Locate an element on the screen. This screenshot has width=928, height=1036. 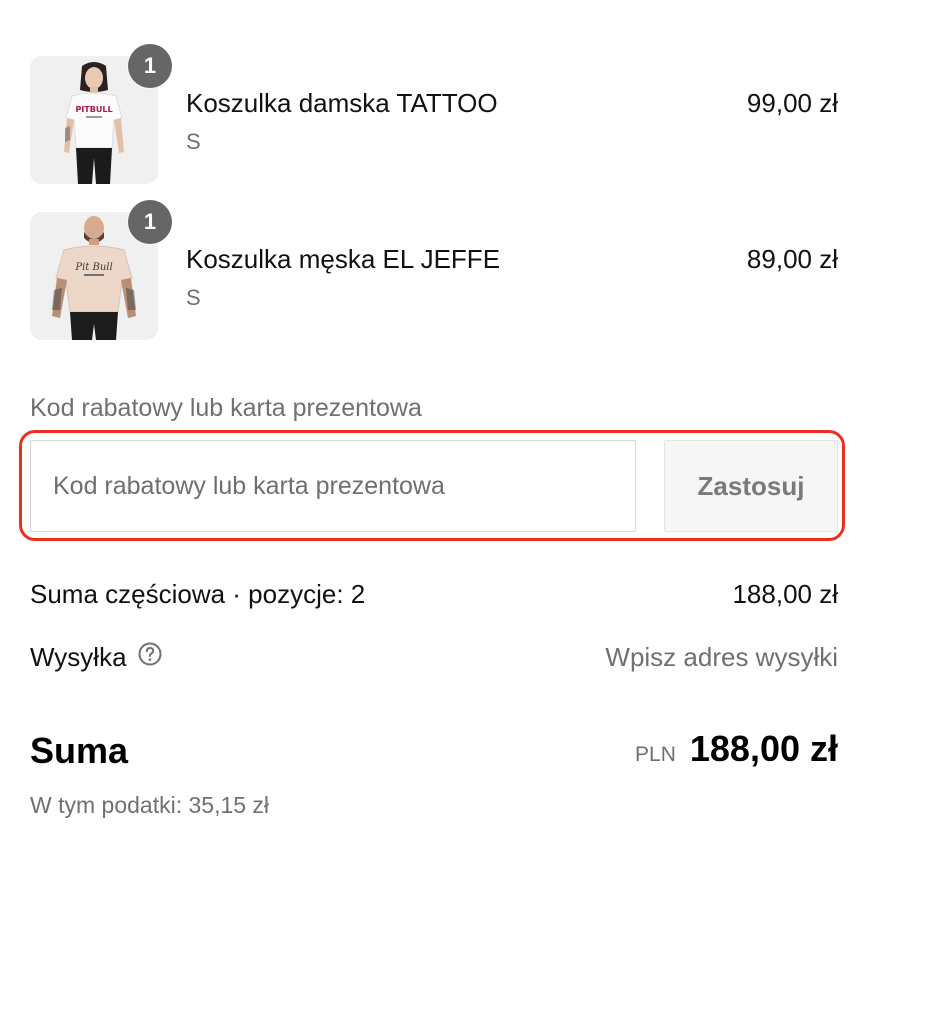
svg-text: Pit Bull is located at coordinates (93, 267).